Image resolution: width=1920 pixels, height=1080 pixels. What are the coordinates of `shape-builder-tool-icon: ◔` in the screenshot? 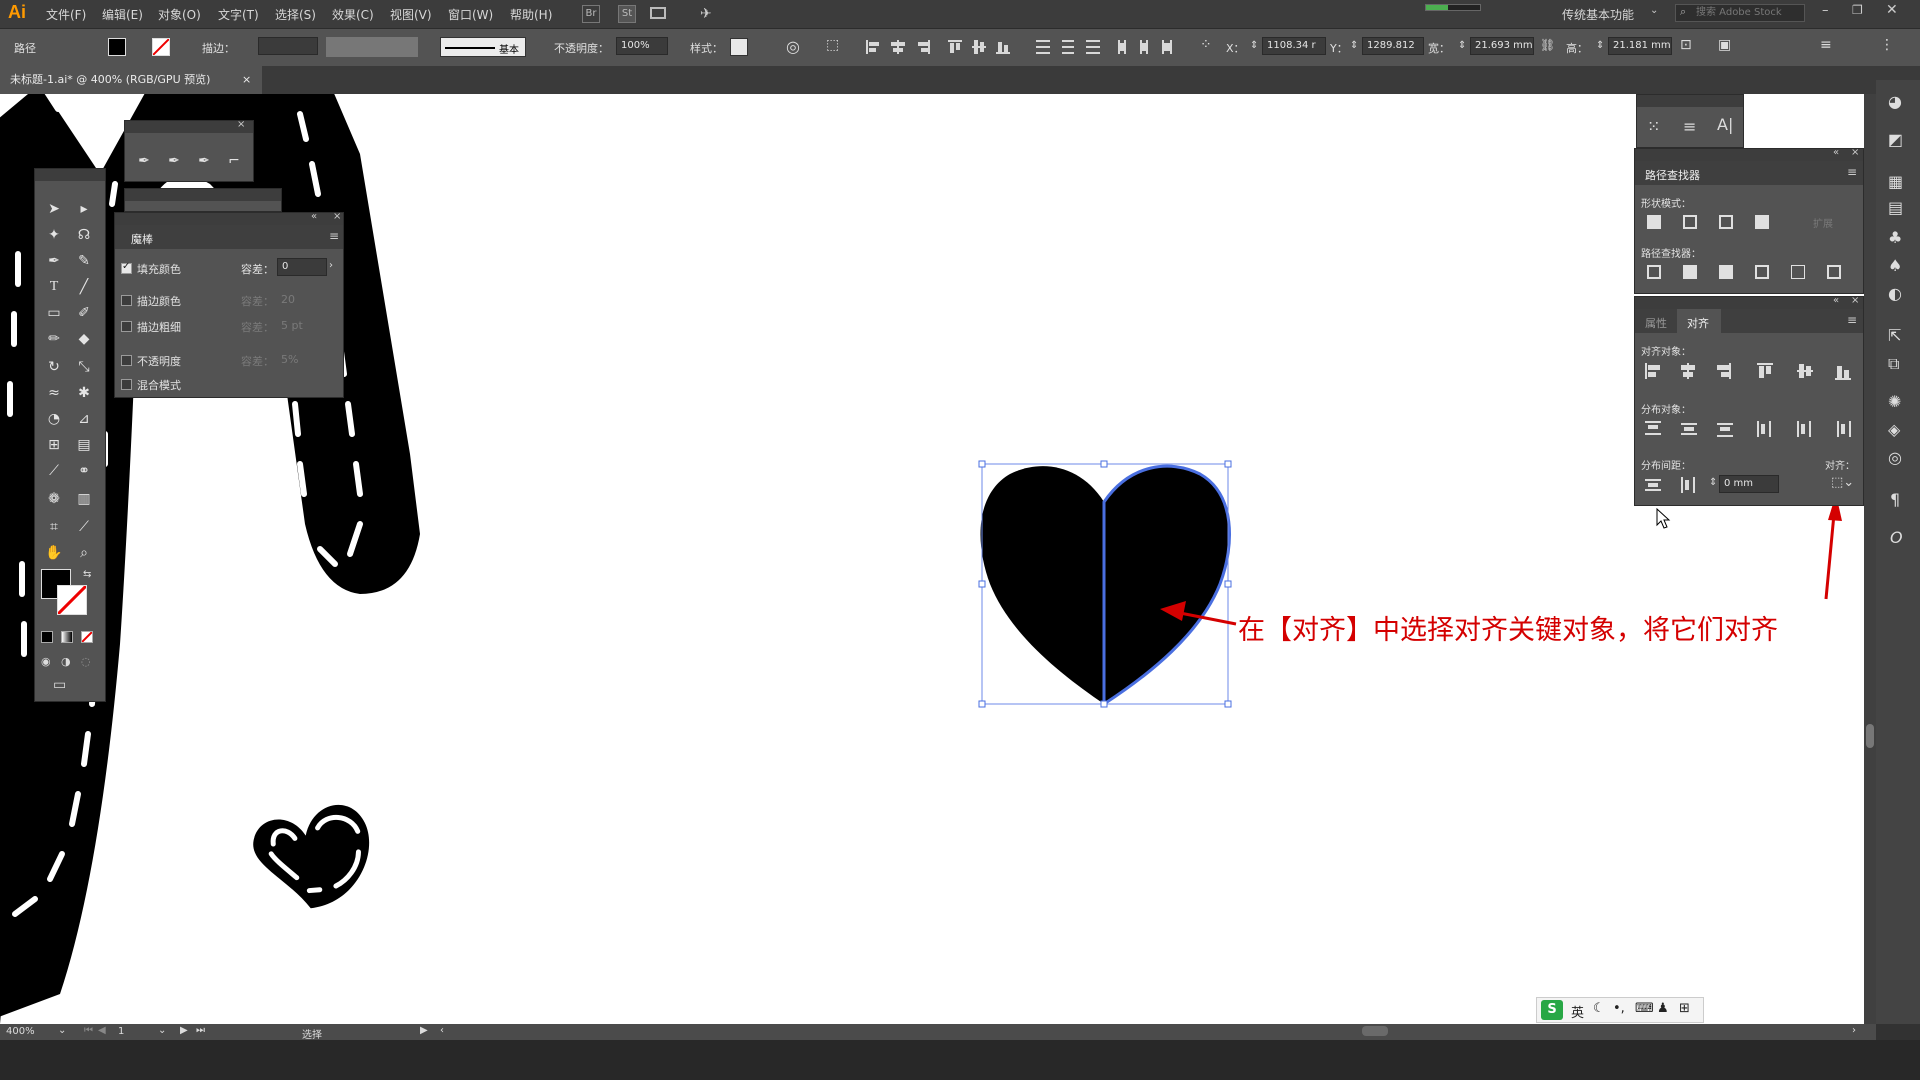 It's located at (54, 419).